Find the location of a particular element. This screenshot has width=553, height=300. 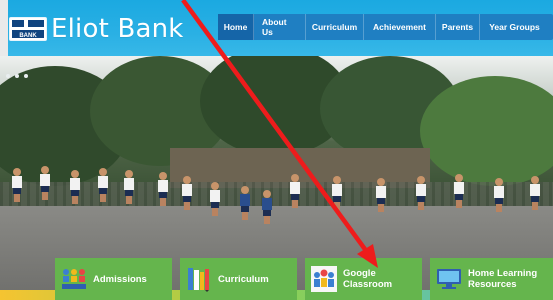

people-group-icon is located at coordinates (74, 279).